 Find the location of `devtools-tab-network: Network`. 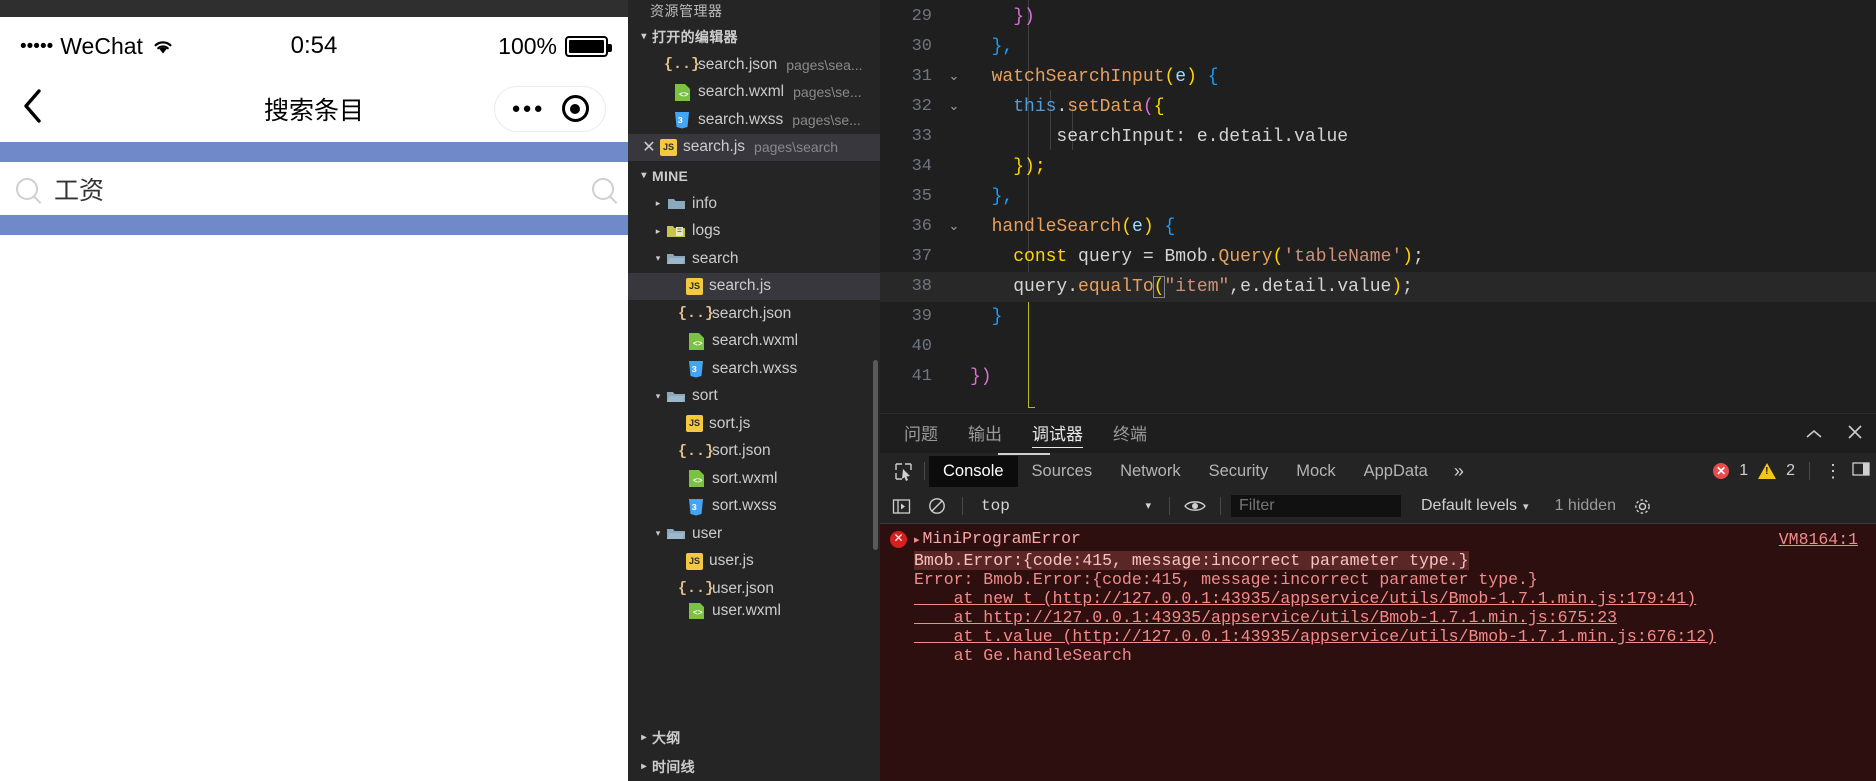

devtools-tab-network: Network is located at coordinates (1150, 471).